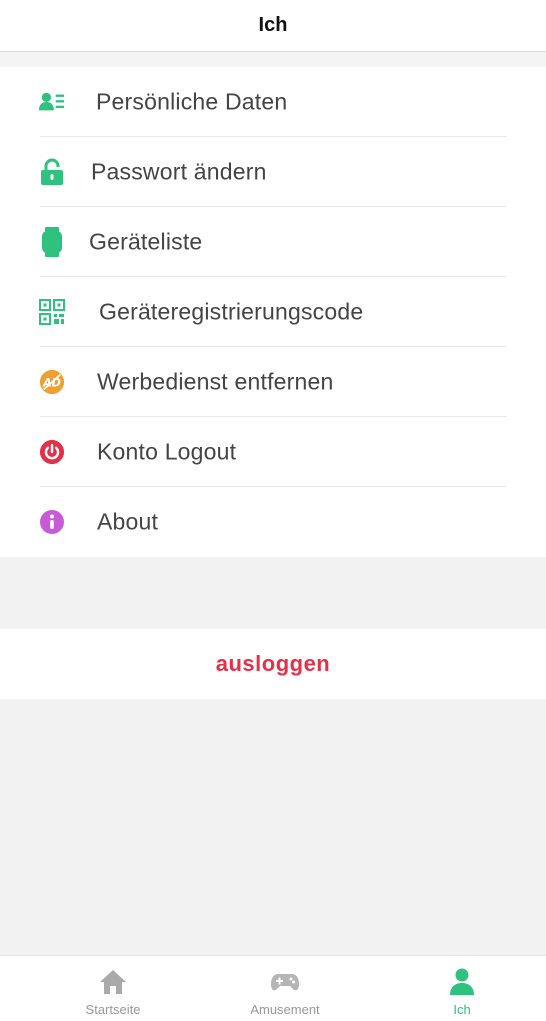 This screenshot has width=546, height=1021. What do you see at coordinates (273, 522) in the screenshot?
I see `menu-item-about: About` at bounding box center [273, 522].